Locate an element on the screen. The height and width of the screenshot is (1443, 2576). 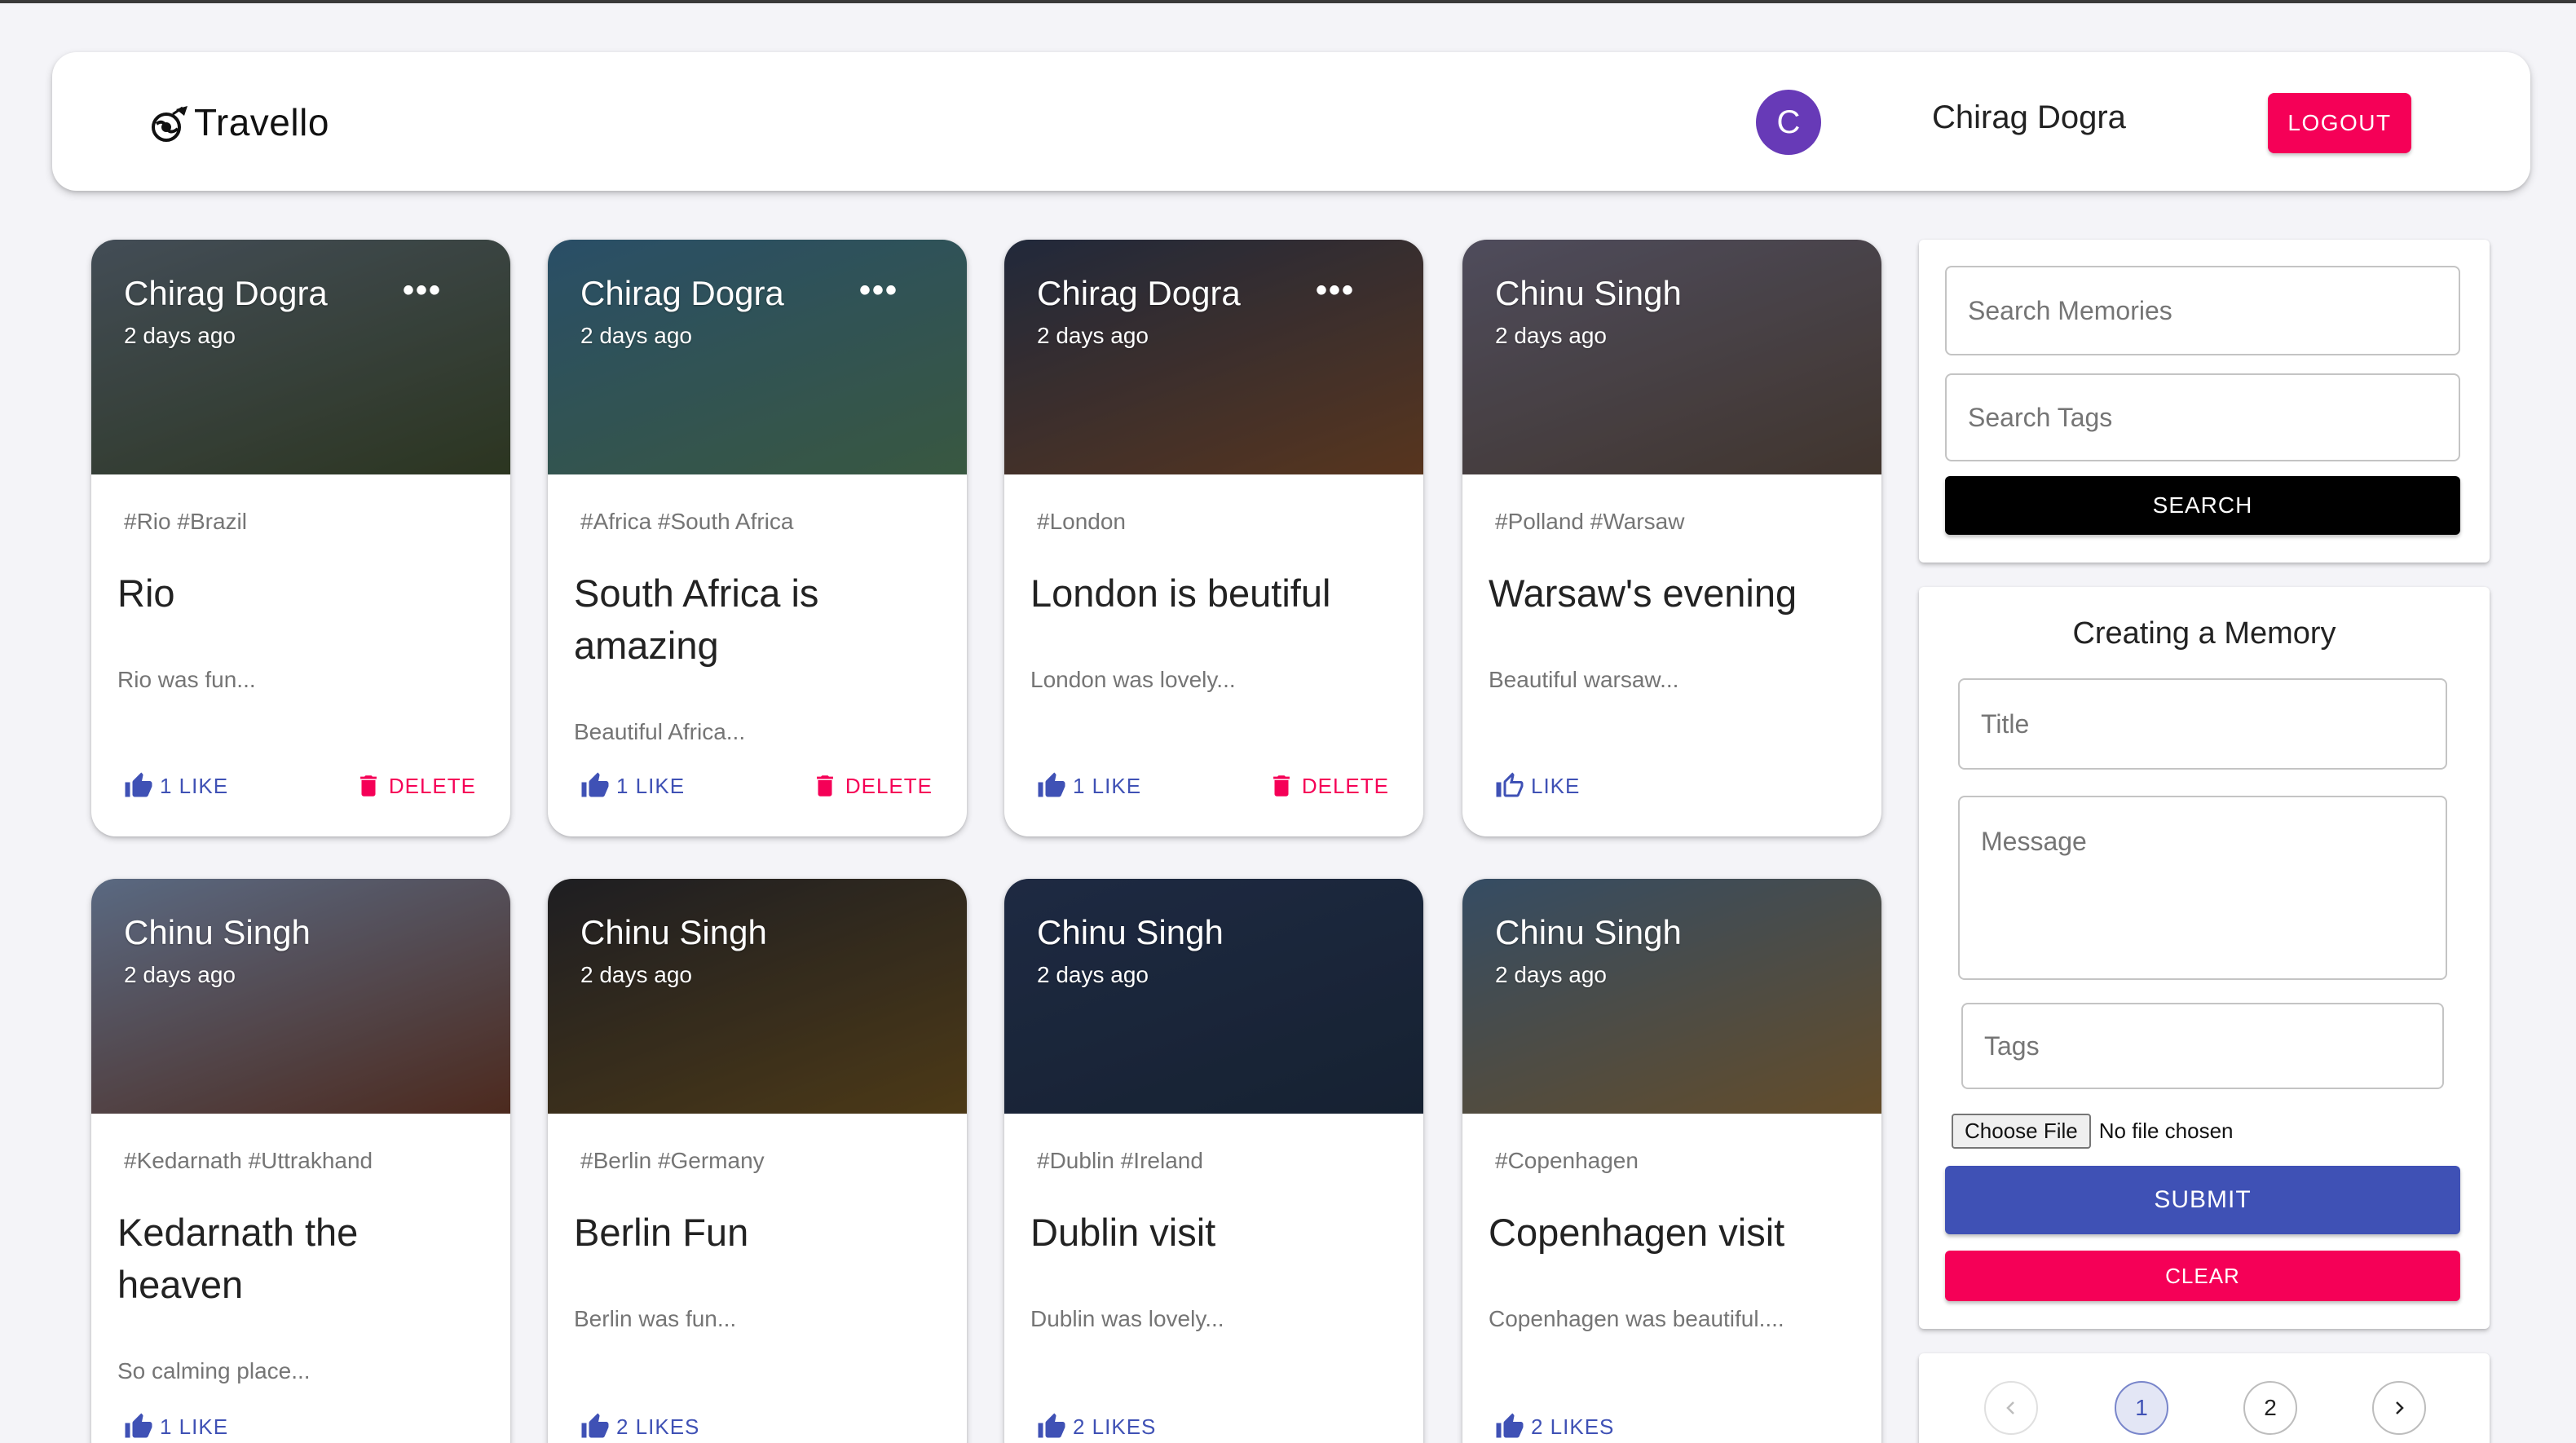
next-page-button is located at coordinates (2399, 1408).